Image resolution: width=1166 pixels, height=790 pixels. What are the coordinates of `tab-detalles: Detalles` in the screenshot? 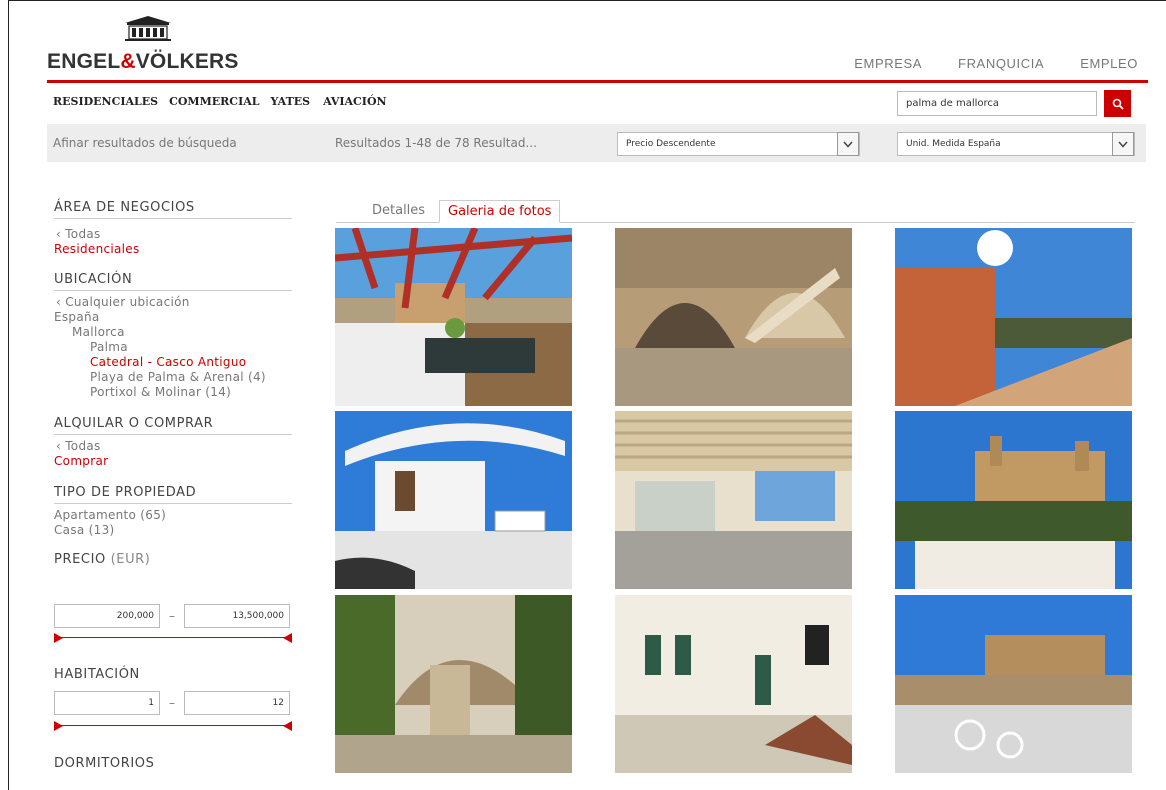 It's located at (398, 211).